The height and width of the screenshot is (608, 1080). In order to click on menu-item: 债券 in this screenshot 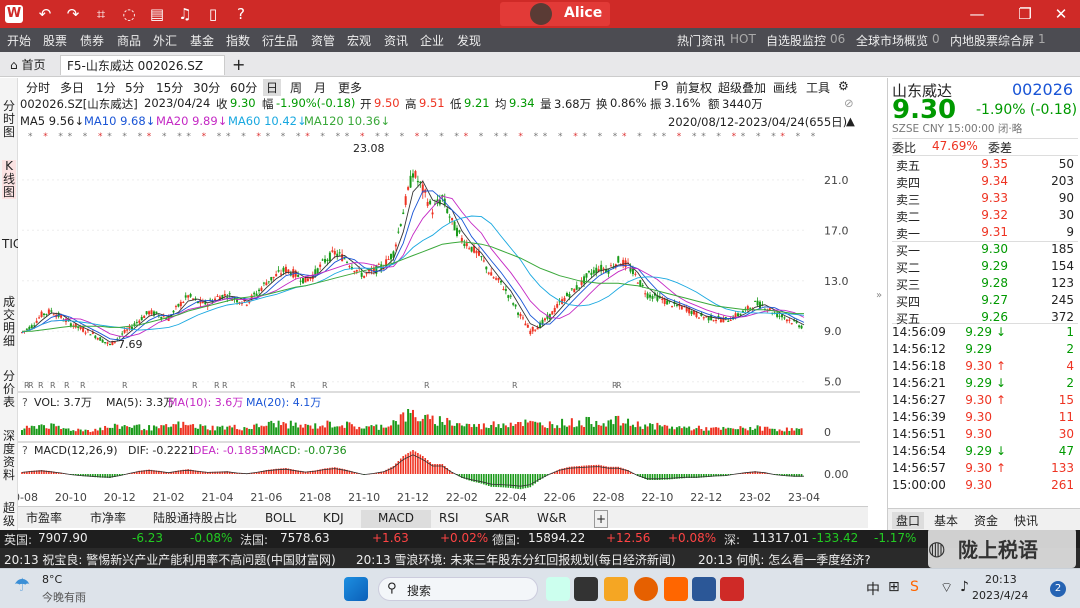, I will do `click(92, 40)`.